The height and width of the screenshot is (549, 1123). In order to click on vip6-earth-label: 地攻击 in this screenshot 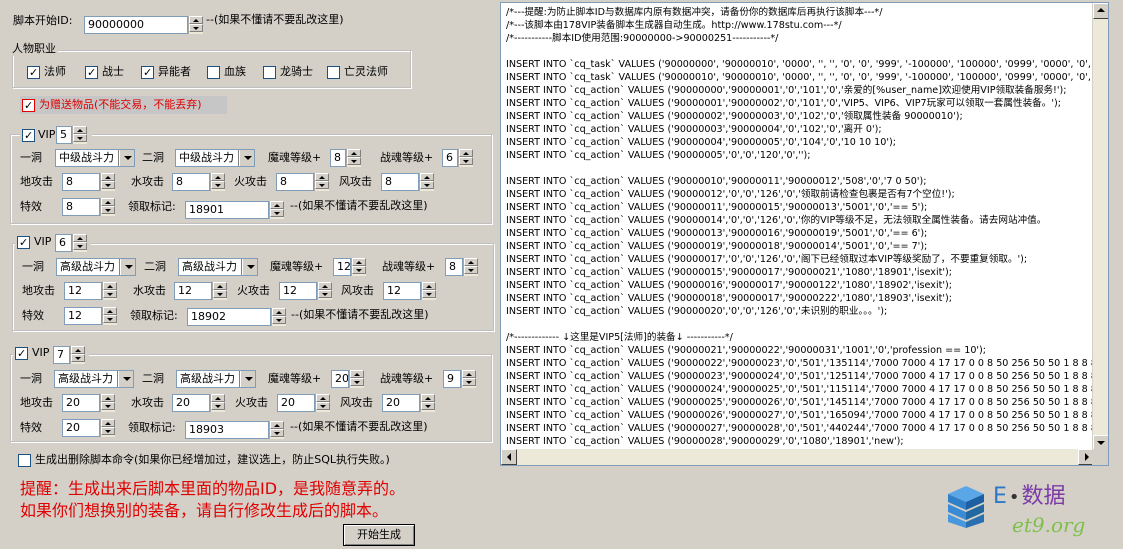, I will do `click(38, 290)`.